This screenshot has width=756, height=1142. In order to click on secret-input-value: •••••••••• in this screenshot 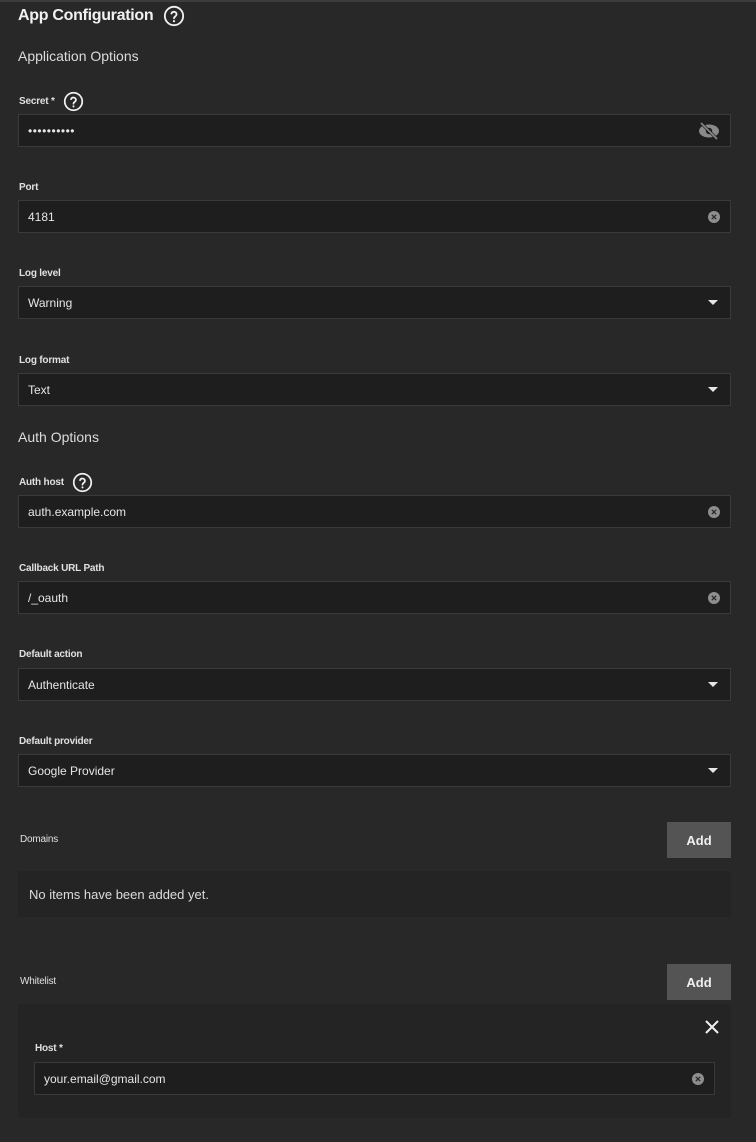, I will do `click(353, 131)`.